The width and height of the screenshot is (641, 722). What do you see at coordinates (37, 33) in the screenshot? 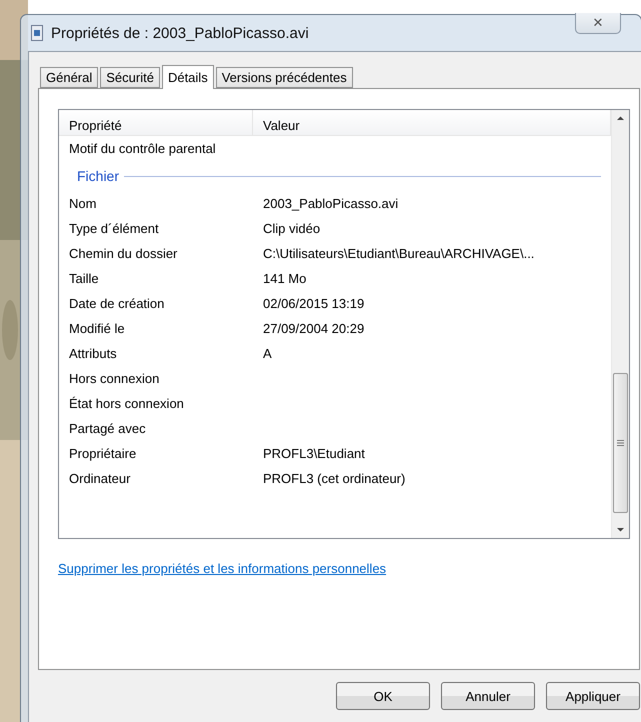
I see `document-icon` at bounding box center [37, 33].